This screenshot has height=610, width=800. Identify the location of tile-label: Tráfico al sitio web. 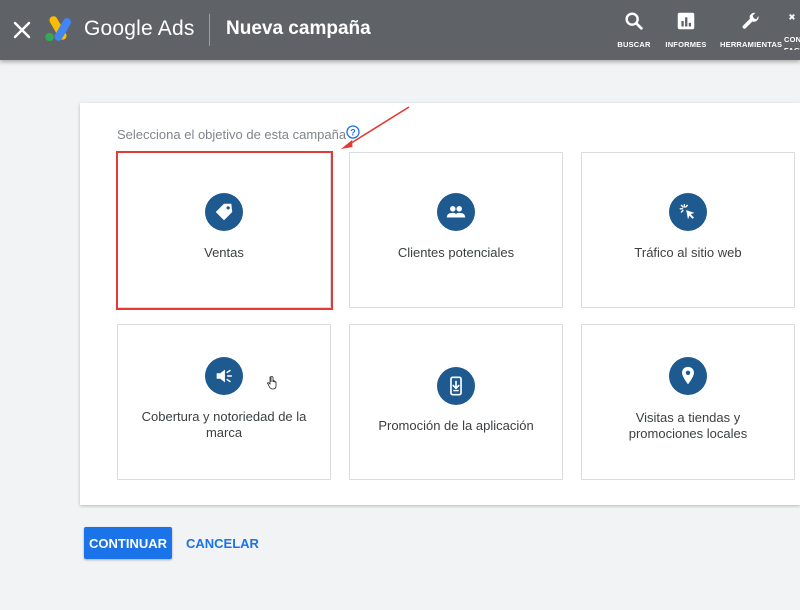
(688, 252).